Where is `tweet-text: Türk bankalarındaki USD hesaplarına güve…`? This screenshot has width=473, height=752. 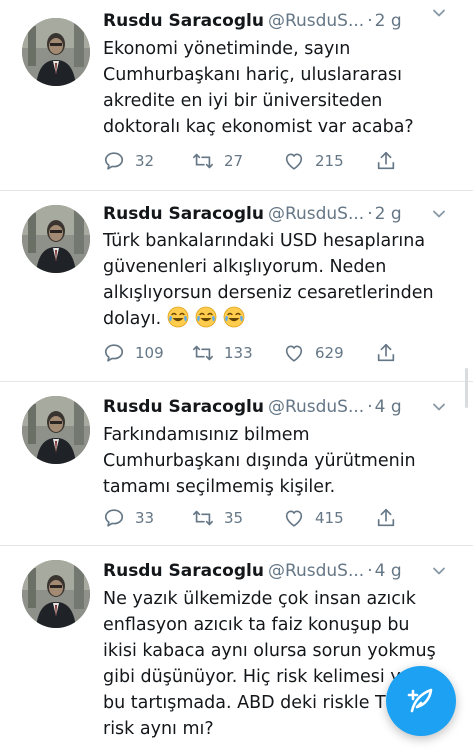
tweet-text: Türk bankalarındaki USD hesaplarına güve… is located at coordinates (273, 280).